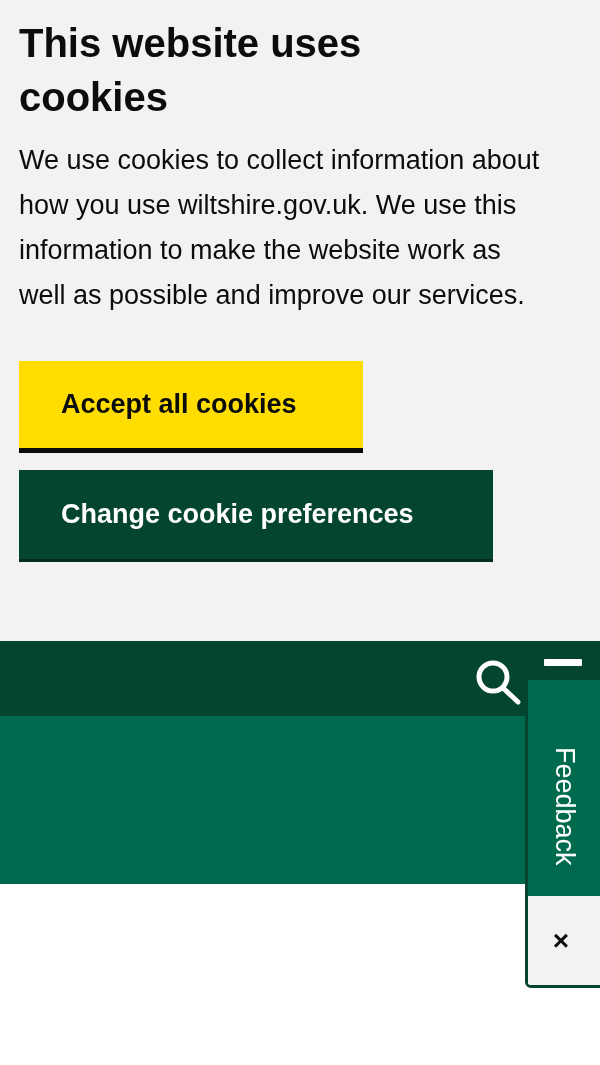  What do you see at coordinates (564, 940) in the screenshot?
I see `close-button: ×` at bounding box center [564, 940].